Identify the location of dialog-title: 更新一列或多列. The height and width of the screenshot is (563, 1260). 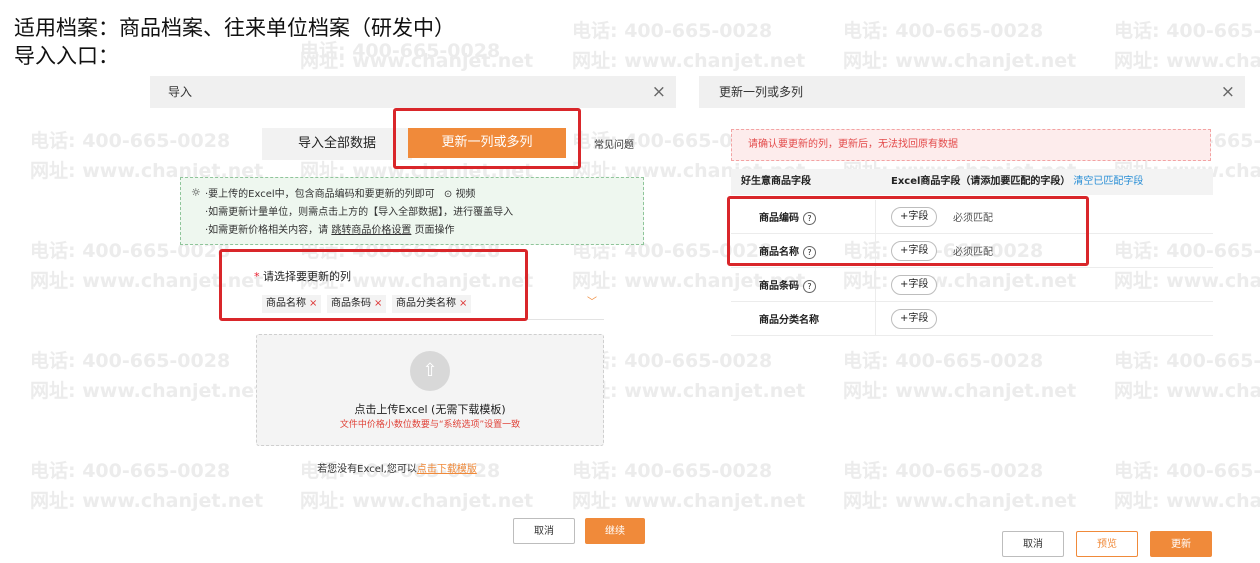
(761, 92).